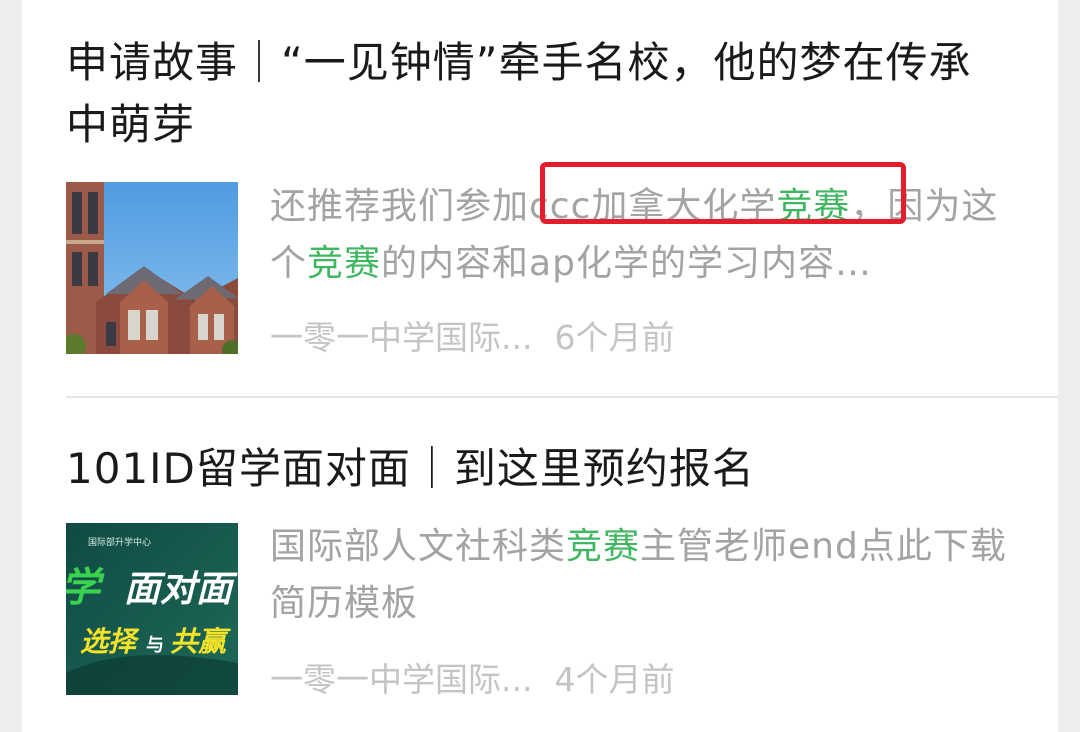  What do you see at coordinates (536, 94) in the screenshot?
I see `article-title: 申请故事｜“一见钟情”牵手名校，他的梦在传承中萌芽` at bounding box center [536, 94].